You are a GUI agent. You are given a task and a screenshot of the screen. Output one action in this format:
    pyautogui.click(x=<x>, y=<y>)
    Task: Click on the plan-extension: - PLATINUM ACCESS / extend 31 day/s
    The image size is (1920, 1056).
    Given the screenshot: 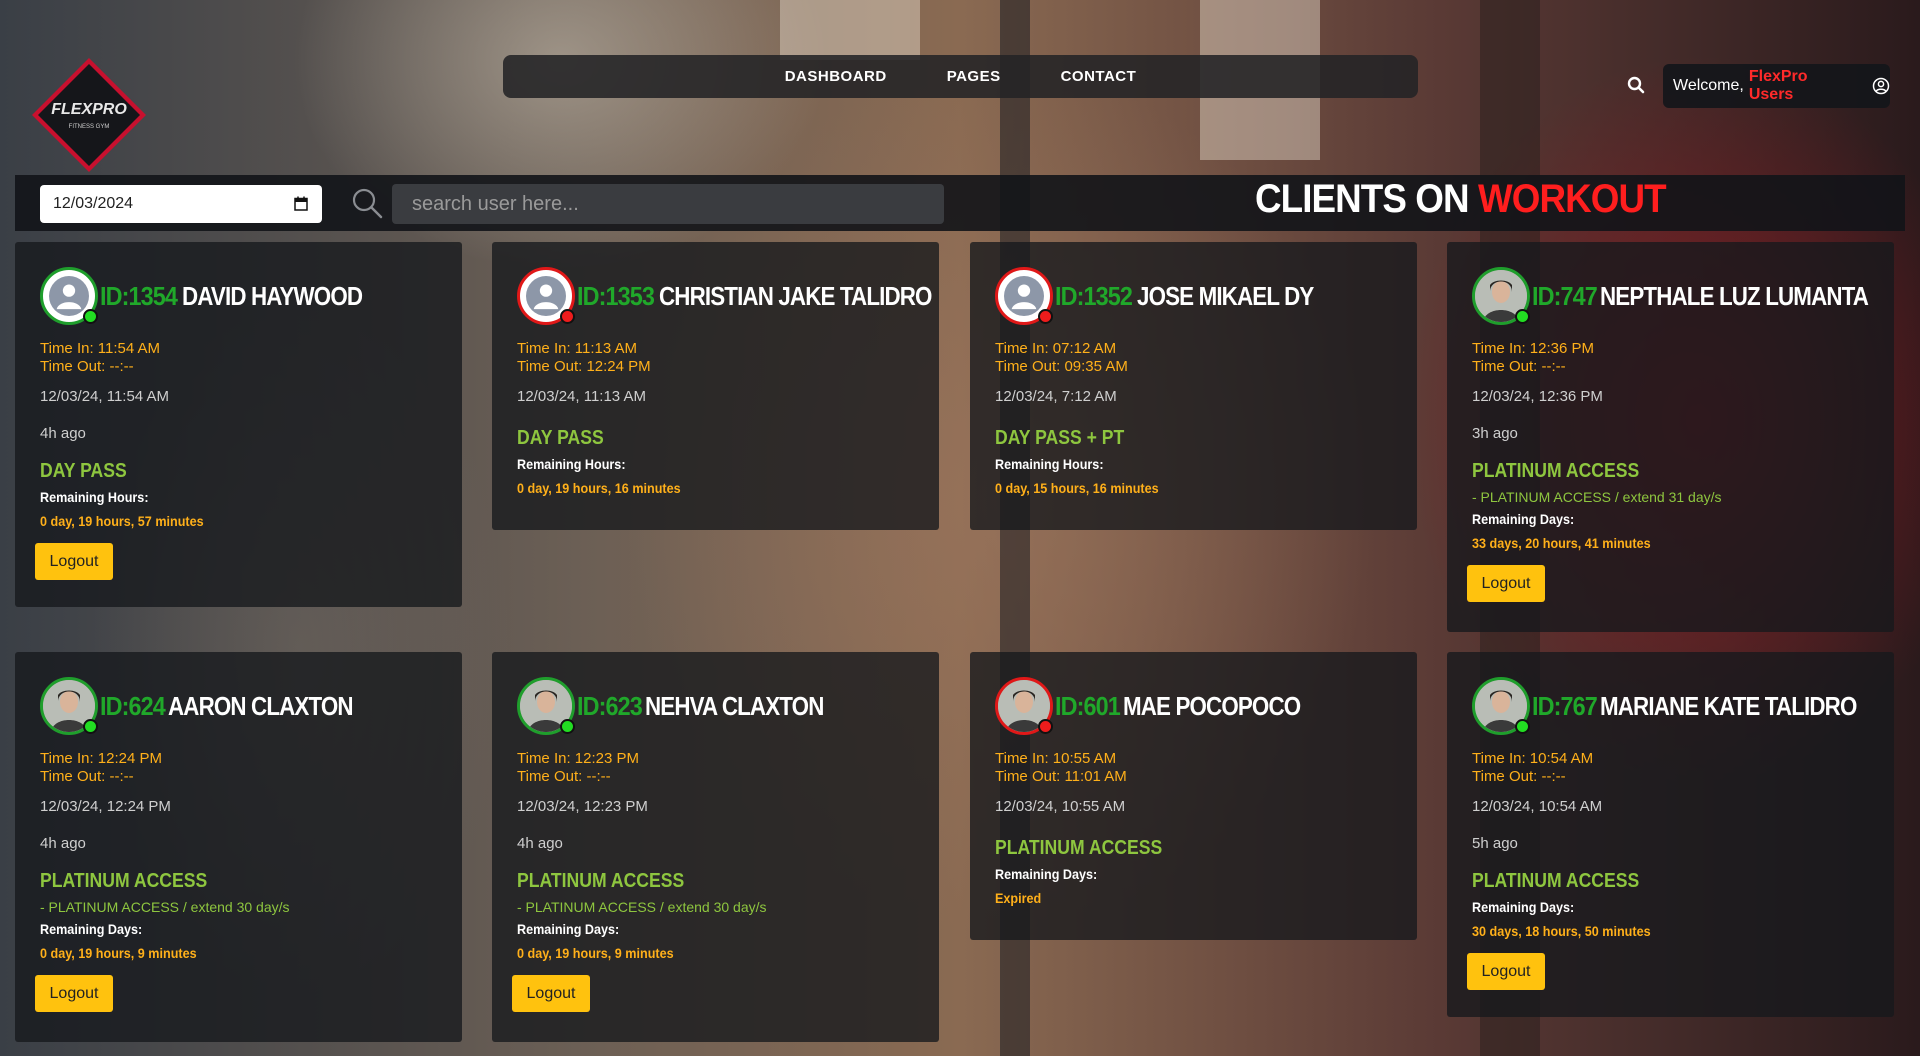 What is the action you would take?
    pyautogui.click(x=1597, y=497)
    